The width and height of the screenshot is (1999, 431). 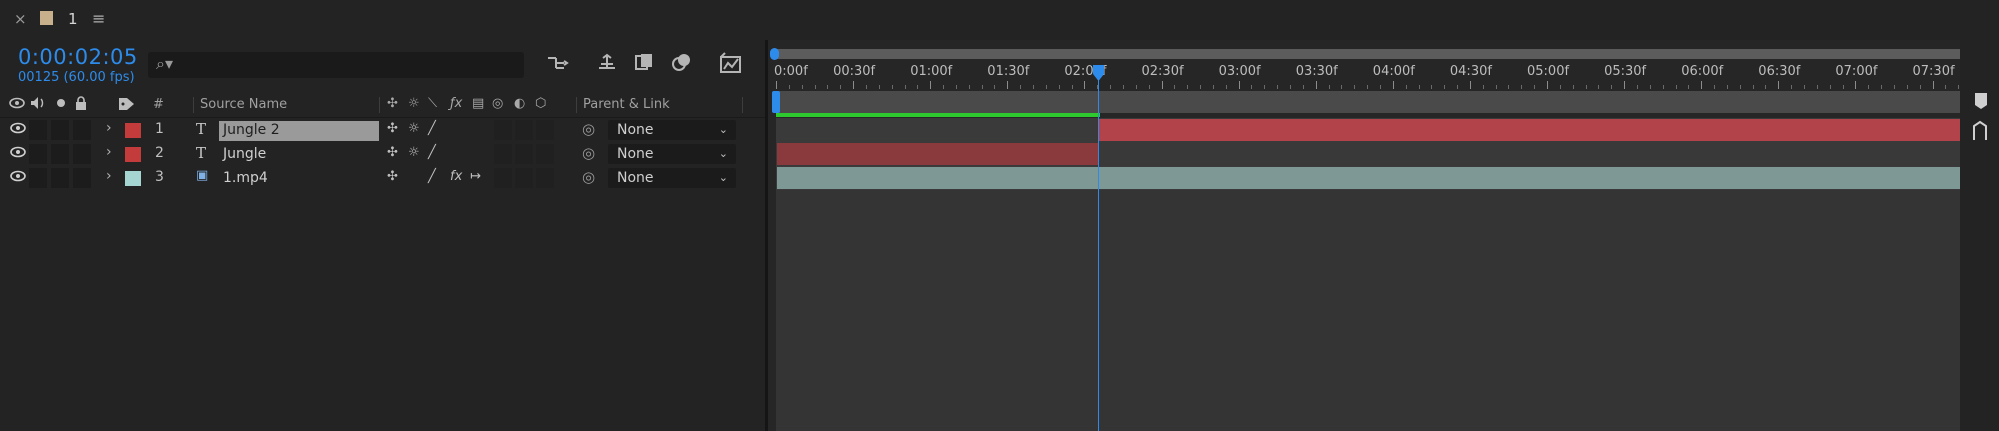 I want to click on layer-name: 1.mp4, so click(x=299, y=179).